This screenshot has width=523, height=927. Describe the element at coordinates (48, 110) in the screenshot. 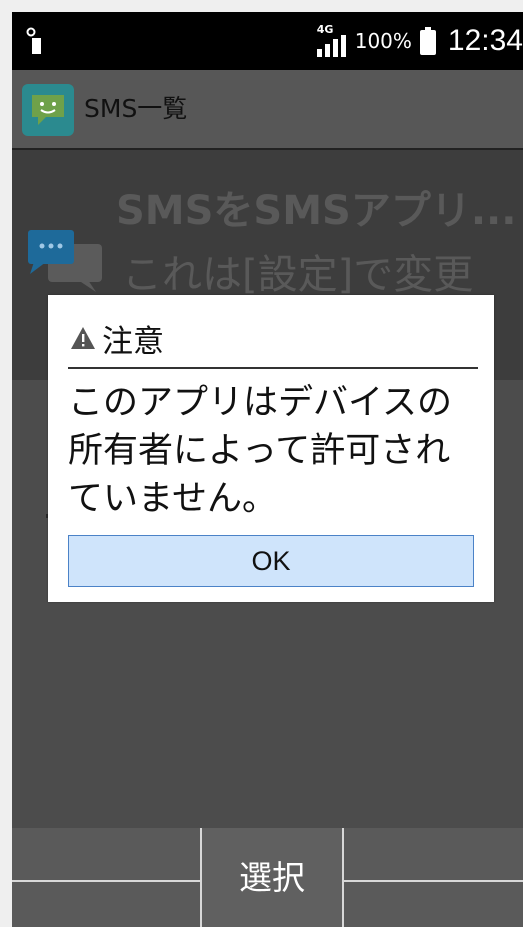

I see `sms-app-icon` at that location.